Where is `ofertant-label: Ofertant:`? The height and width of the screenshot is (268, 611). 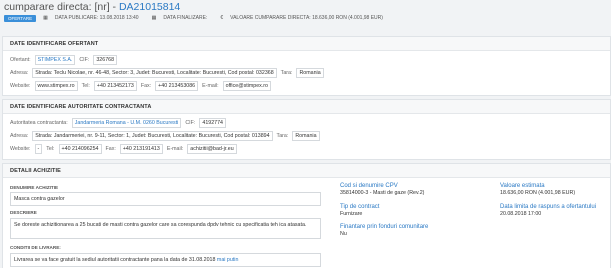
ofertant-label: Ofertant: is located at coordinates (20, 60).